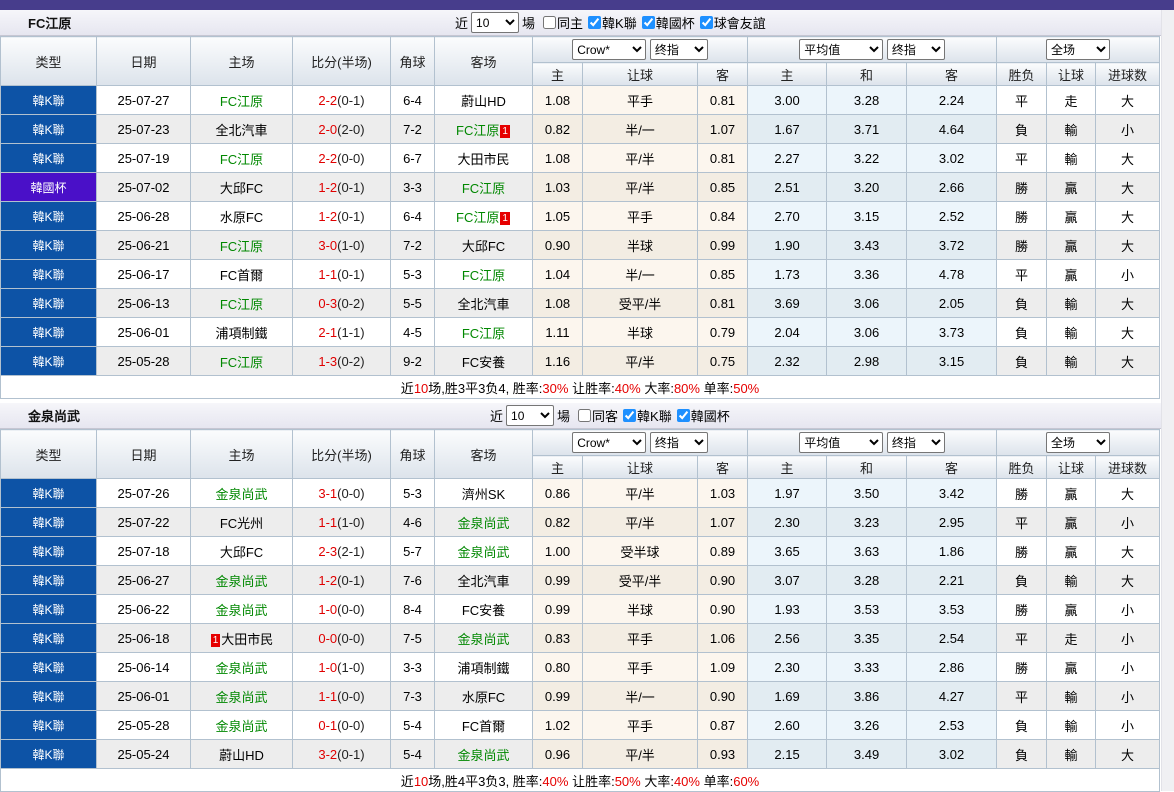 The width and height of the screenshot is (1174, 792). What do you see at coordinates (1167, 400) in the screenshot?
I see `vertical-scrollbar` at bounding box center [1167, 400].